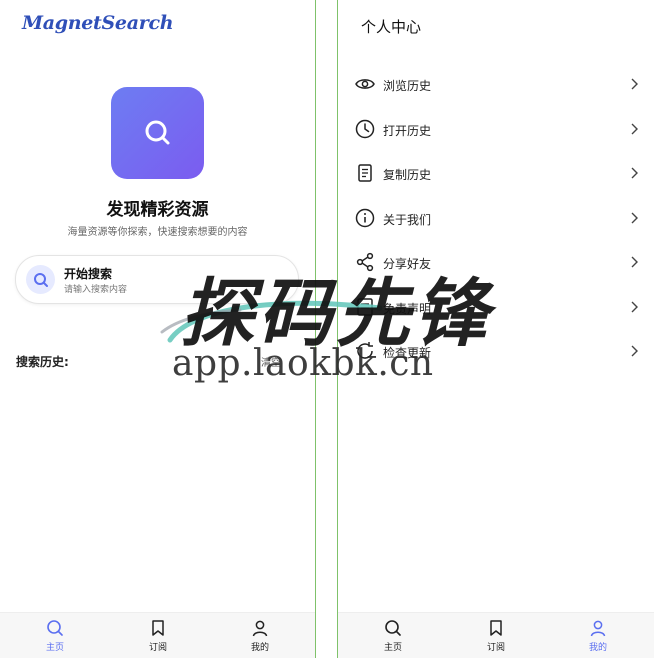  Describe the element at coordinates (499, 173) in the screenshot. I see `menu-item-copy-history: 复制历史` at that location.